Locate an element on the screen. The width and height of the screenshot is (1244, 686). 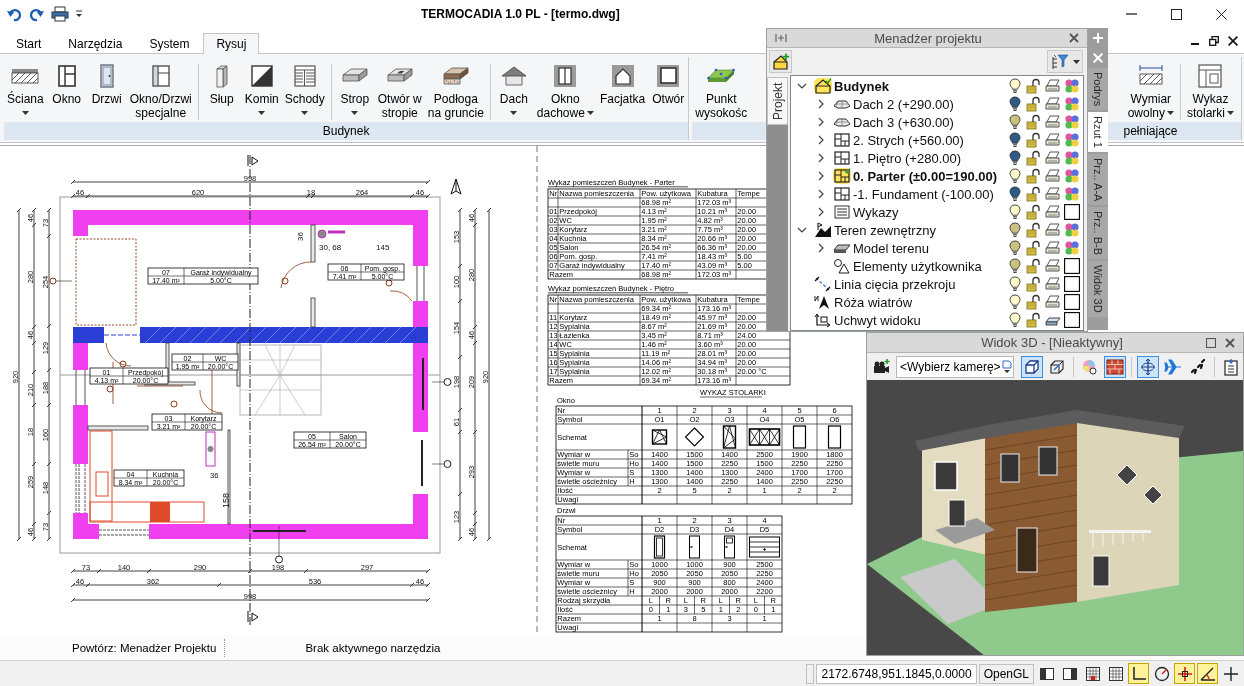
ribbon-button: Dach is located at coordinates (513, 89).